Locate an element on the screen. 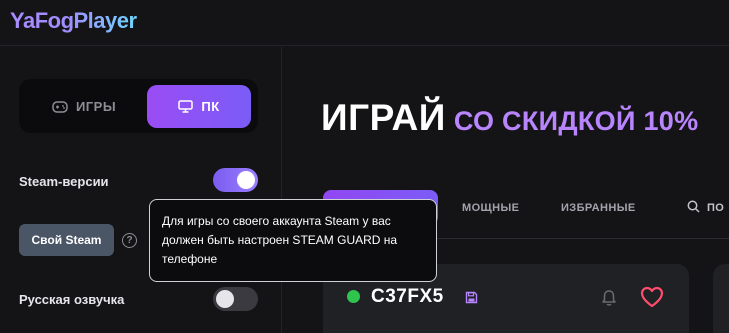  mode-switch: ИГРЫ ПК is located at coordinates (138, 106).